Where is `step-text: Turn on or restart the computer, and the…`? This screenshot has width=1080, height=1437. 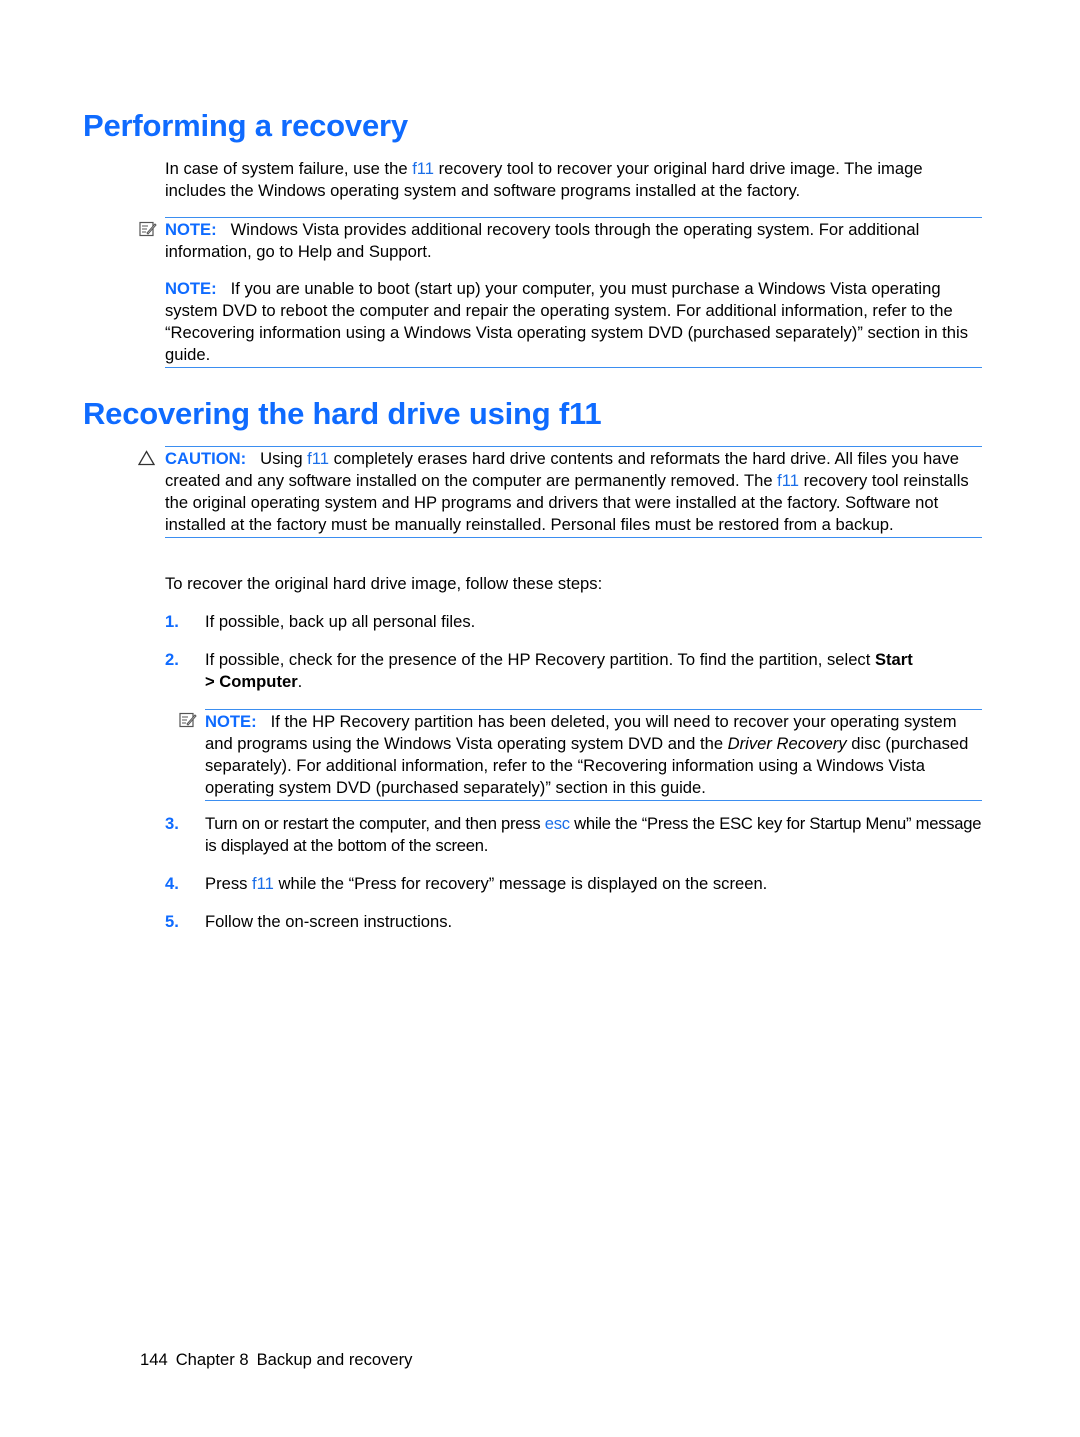 step-text: Turn on or restart the computer, and the… is located at coordinates (375, 823).